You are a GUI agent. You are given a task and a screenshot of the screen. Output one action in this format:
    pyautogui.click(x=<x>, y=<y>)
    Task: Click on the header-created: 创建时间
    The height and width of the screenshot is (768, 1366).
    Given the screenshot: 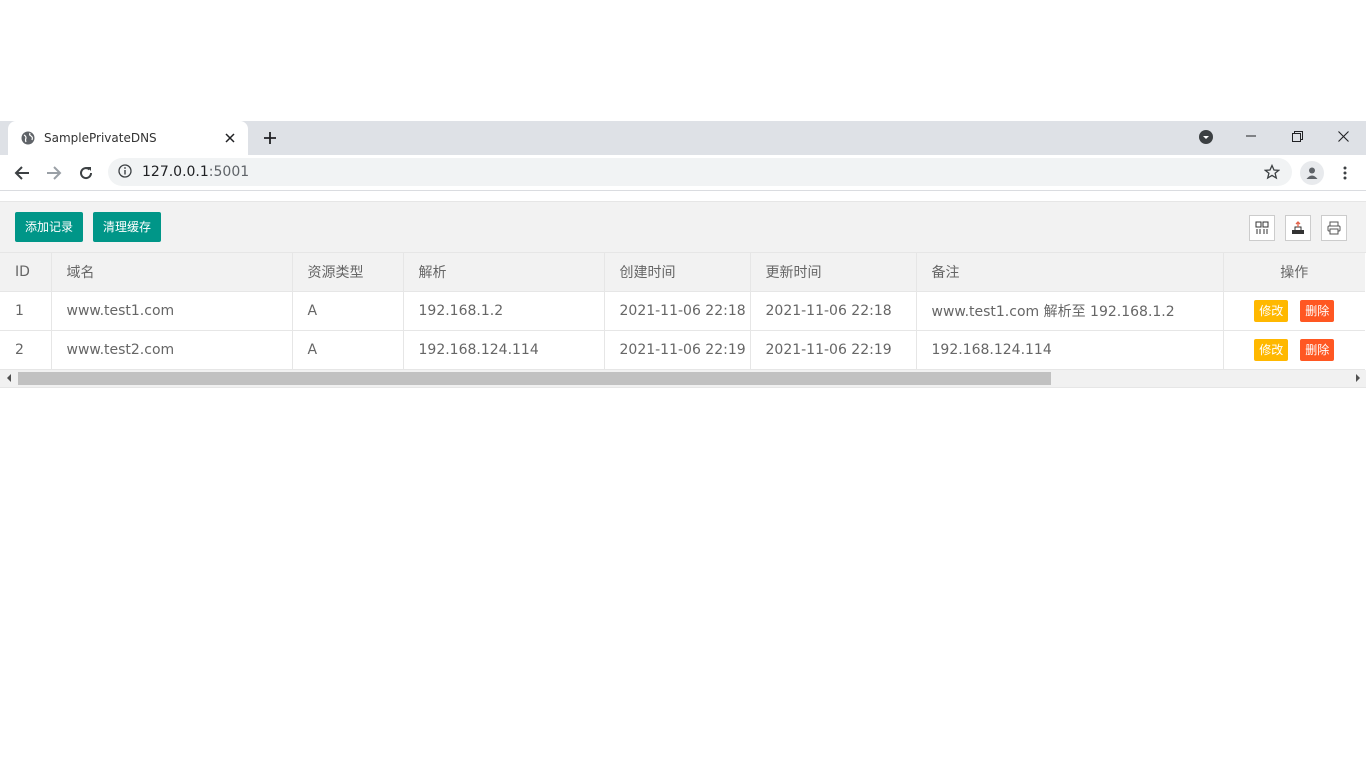 What is the action you would take?
    pyautogui.click(x=677, y=272)
    